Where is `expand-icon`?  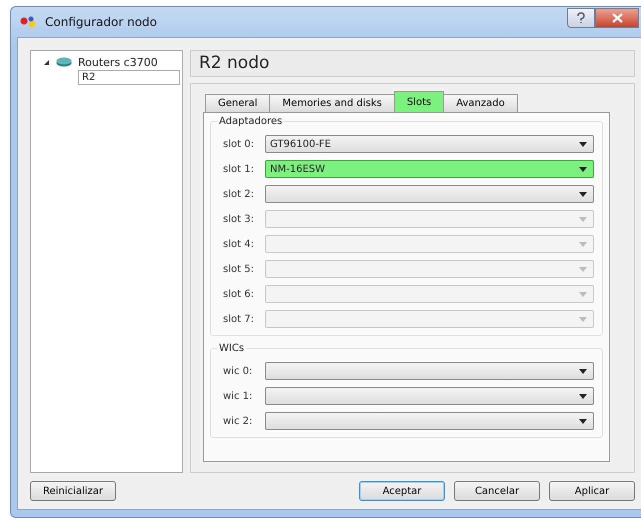
expand-icon is located at coordinates (46, 62).